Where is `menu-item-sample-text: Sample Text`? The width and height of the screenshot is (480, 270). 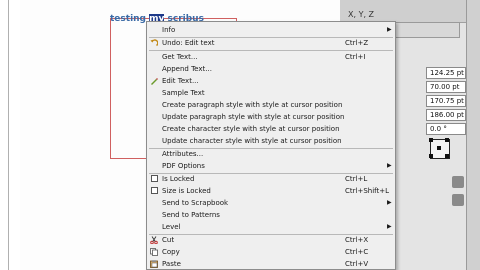 menu-item-sample-text: Sample Text is located at coordinates (271, 93).